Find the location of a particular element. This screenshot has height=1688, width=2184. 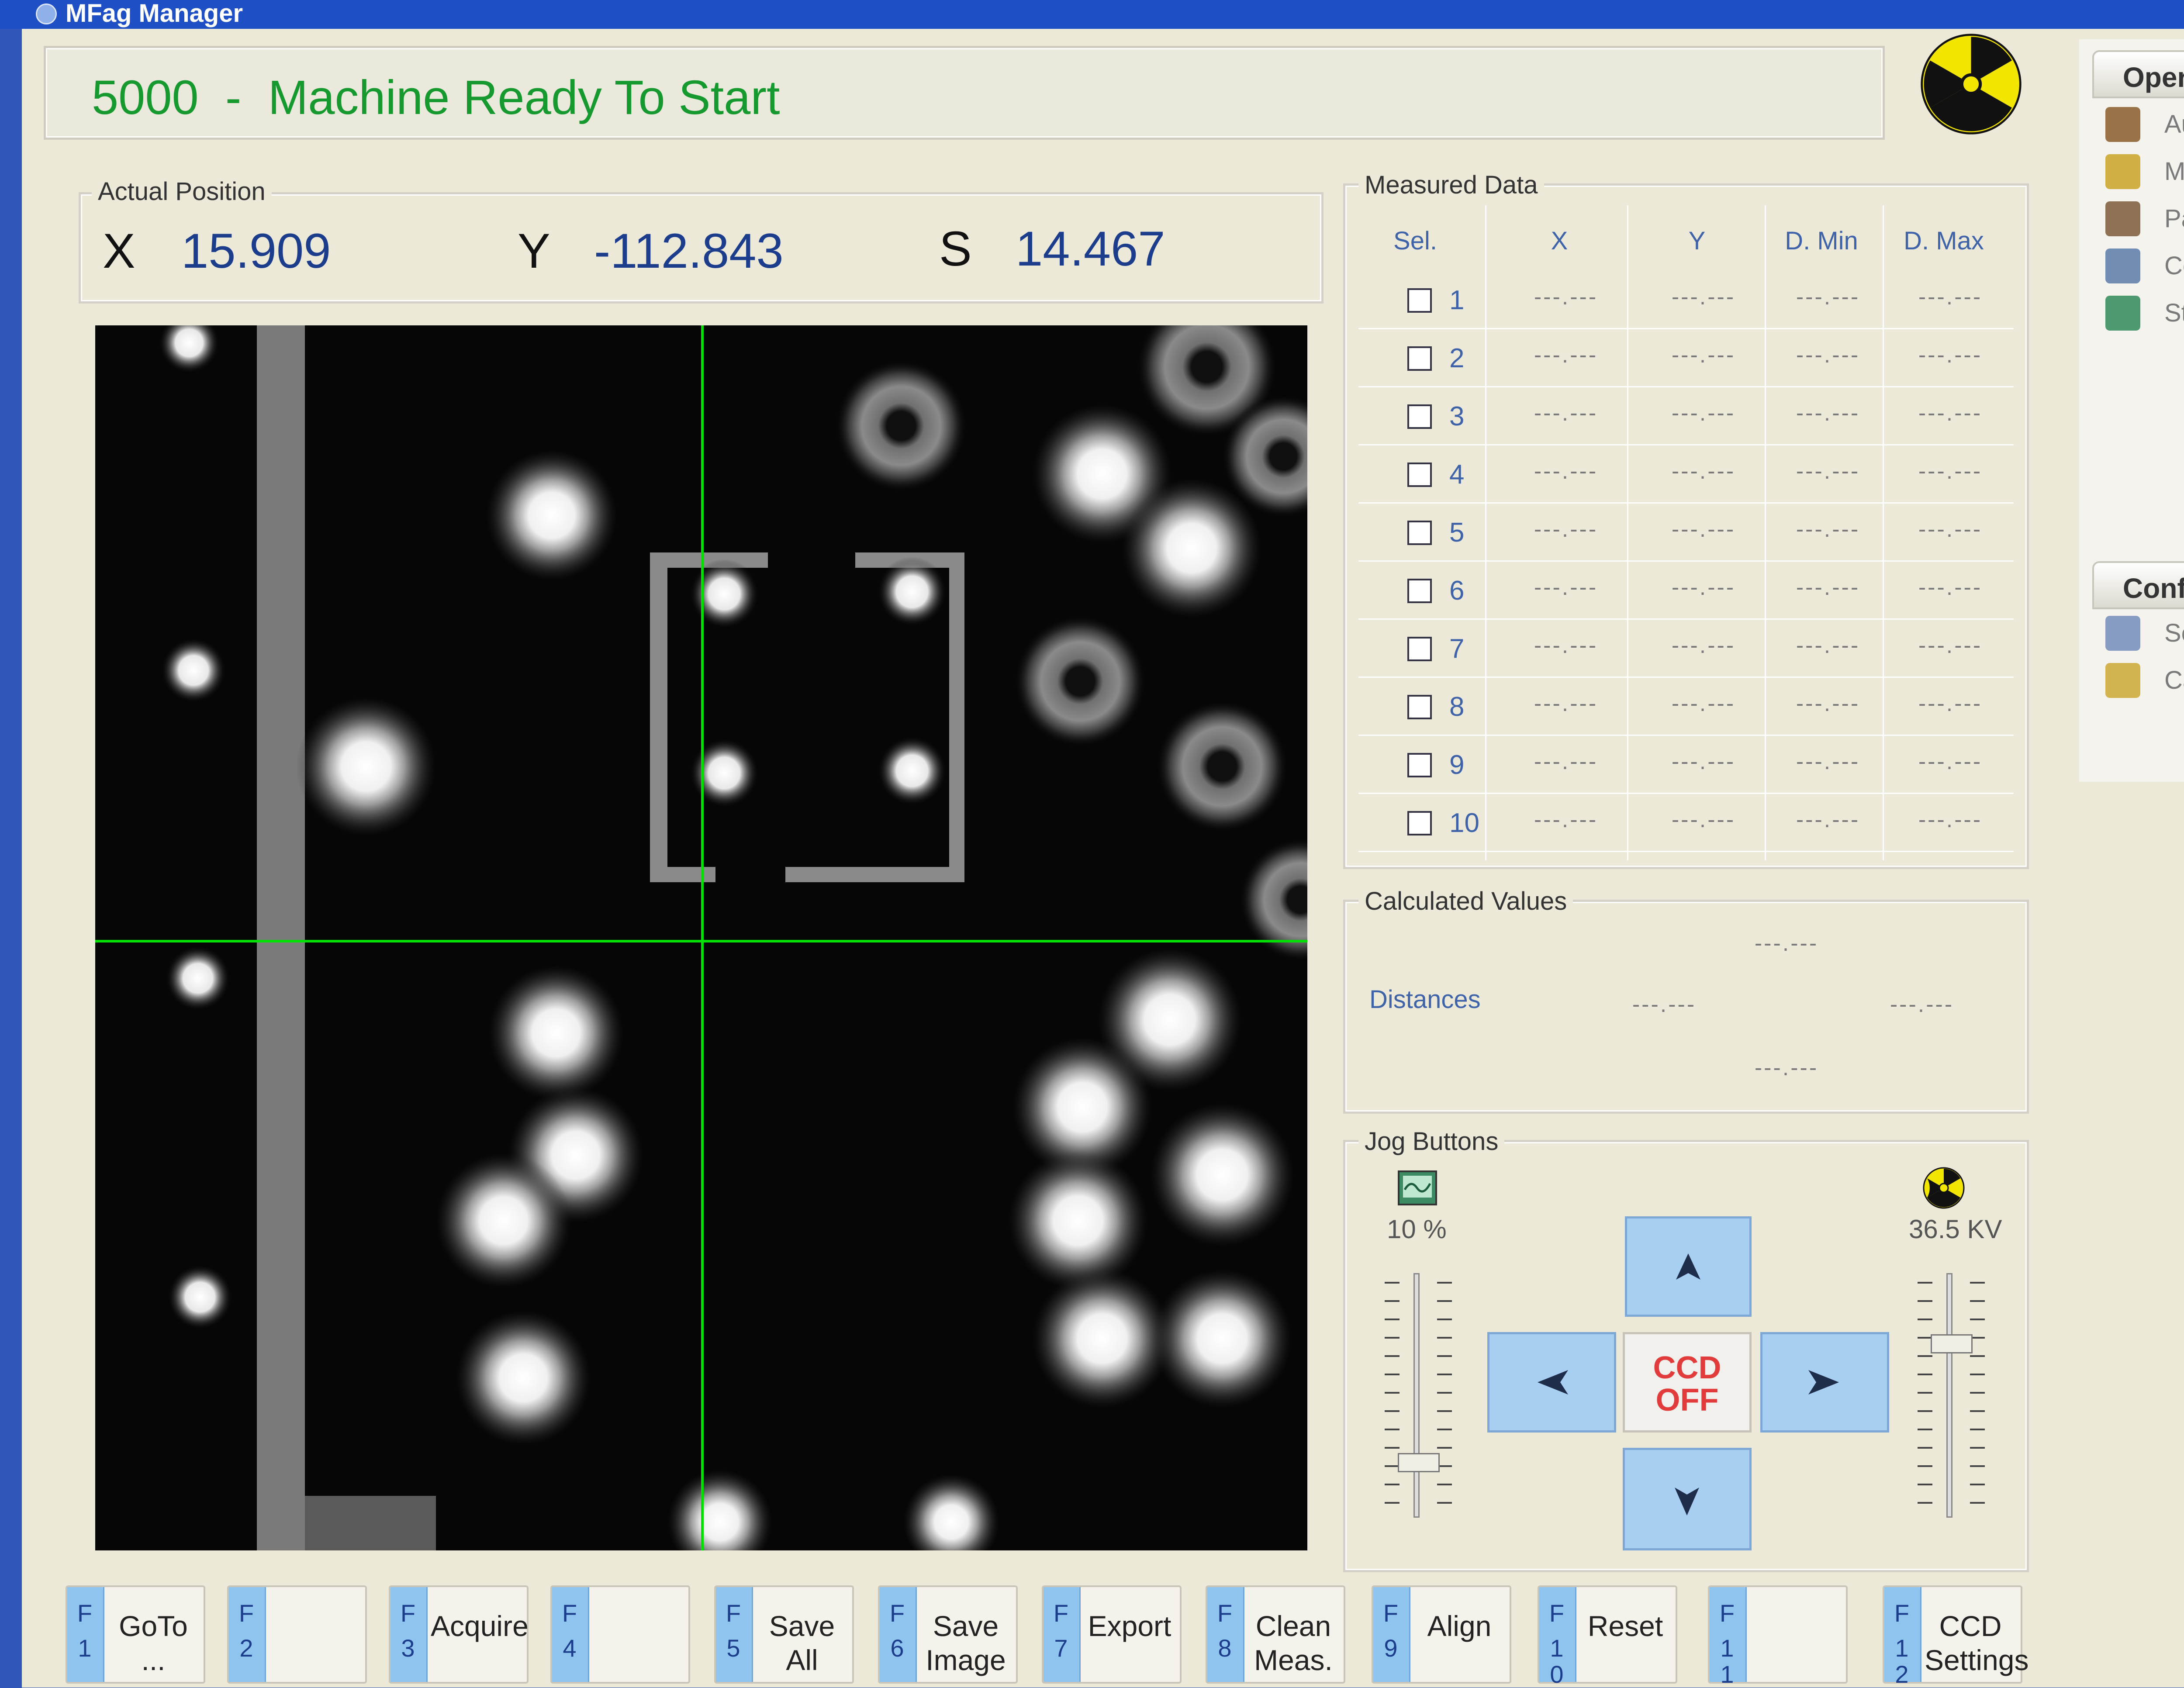

intensity-slider is located at coordinates (1420, 1400).